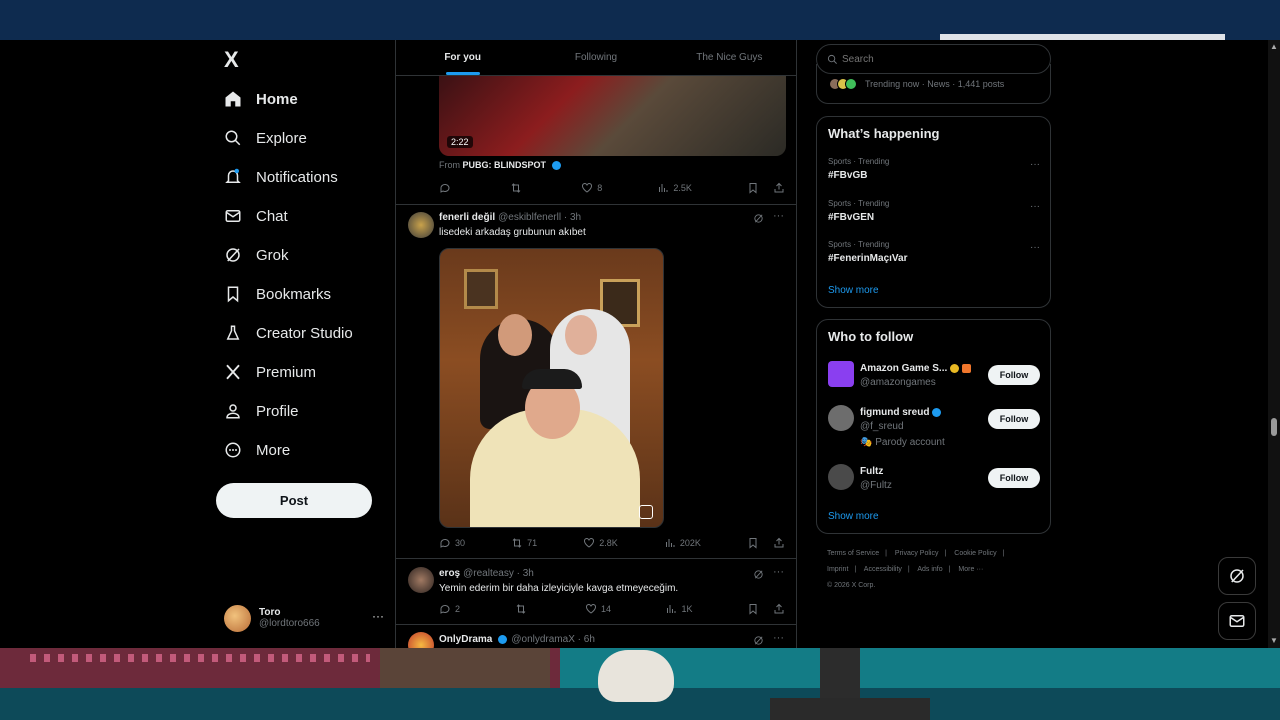 The width and height of the screenshot is (1280, 720). Describe the element at coordinates (467, 217) in the screenshot. I see `tweet-author-name: fenerli değil` at that location.